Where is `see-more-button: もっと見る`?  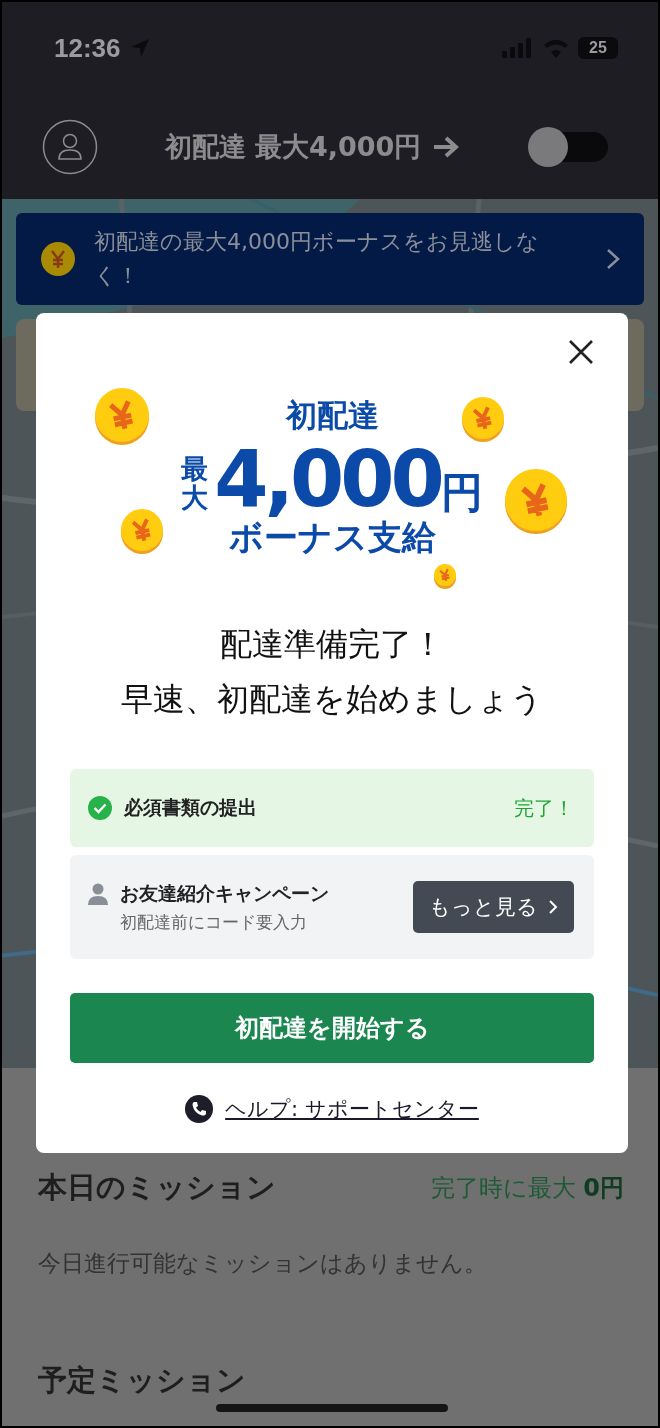
see-more-button: もっと見る is located at coordinates (493, 907).